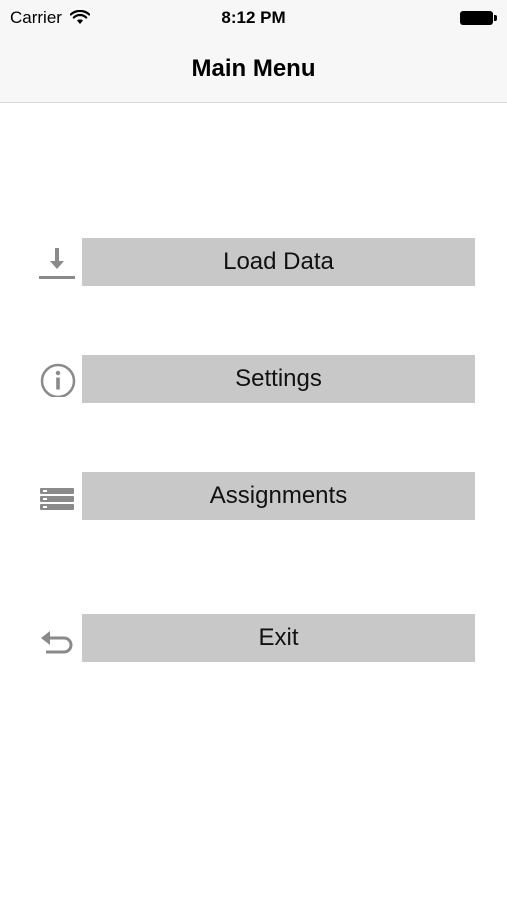 The width and height of the screenshot is (507, 900). I want to click on exit-button: Exit, so click(278, 638).